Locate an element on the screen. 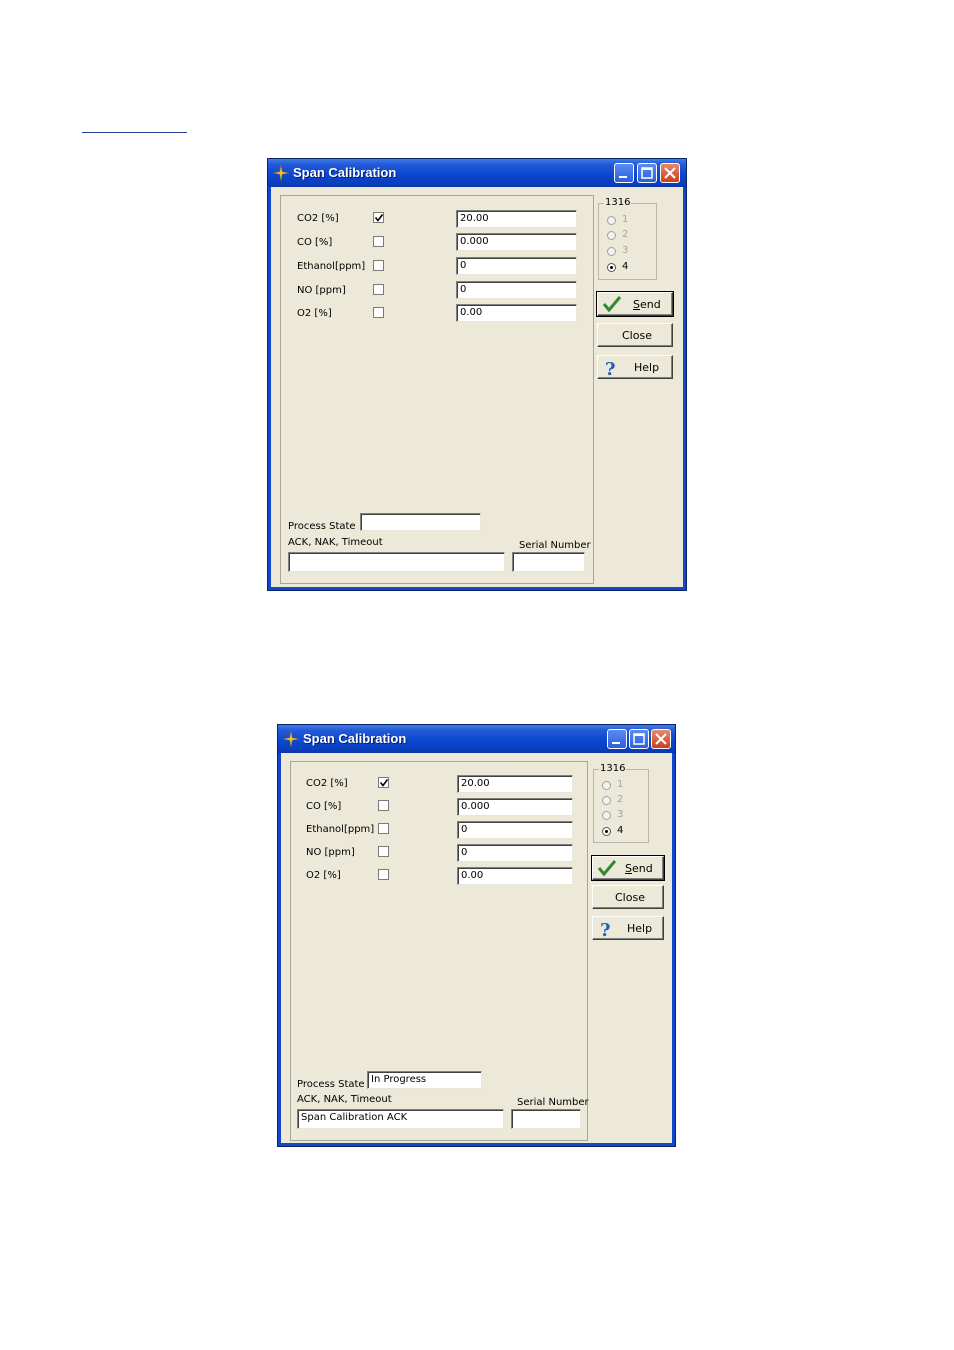  process-state-field: In Progress is located at coordinates (424, 1080).